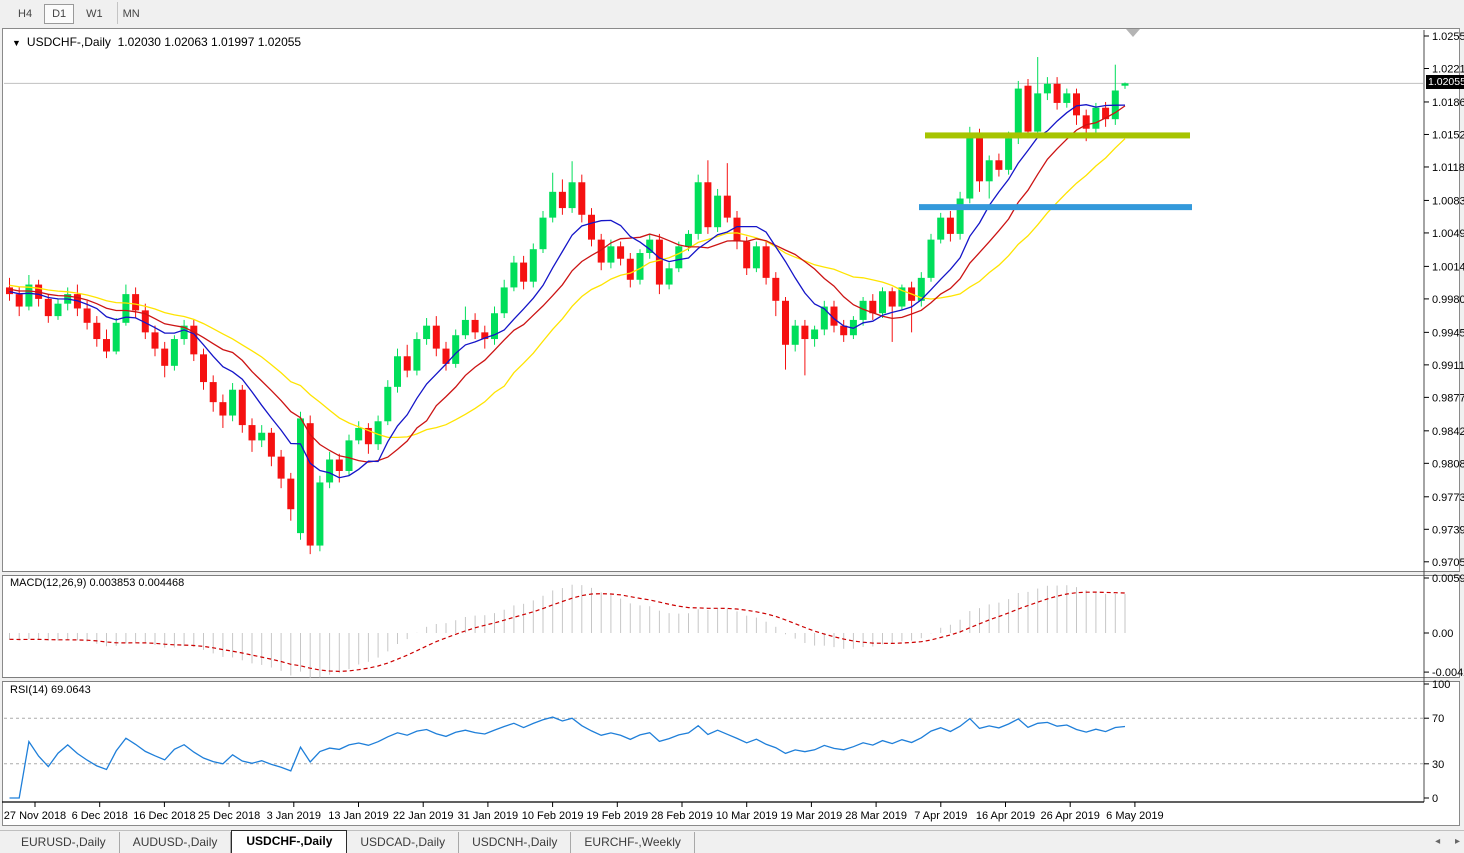 The height and width of the screenshot is (853, 1464). Describe the element at coordinates (35, 816) in the screenshot. I see `svg-text: 27 Nov 2018` at that location.